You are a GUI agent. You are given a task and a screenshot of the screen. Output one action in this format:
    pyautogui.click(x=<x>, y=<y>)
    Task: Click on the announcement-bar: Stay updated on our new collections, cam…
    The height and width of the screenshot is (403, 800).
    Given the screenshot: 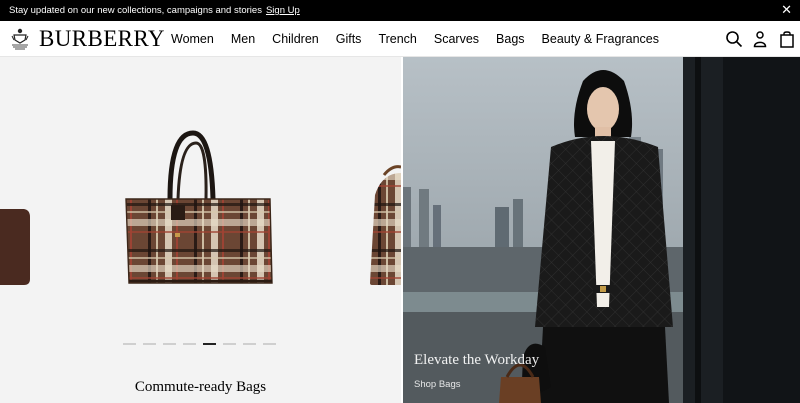 What is the action you would take?
    pyautogui.click(x=400, y=10)
    